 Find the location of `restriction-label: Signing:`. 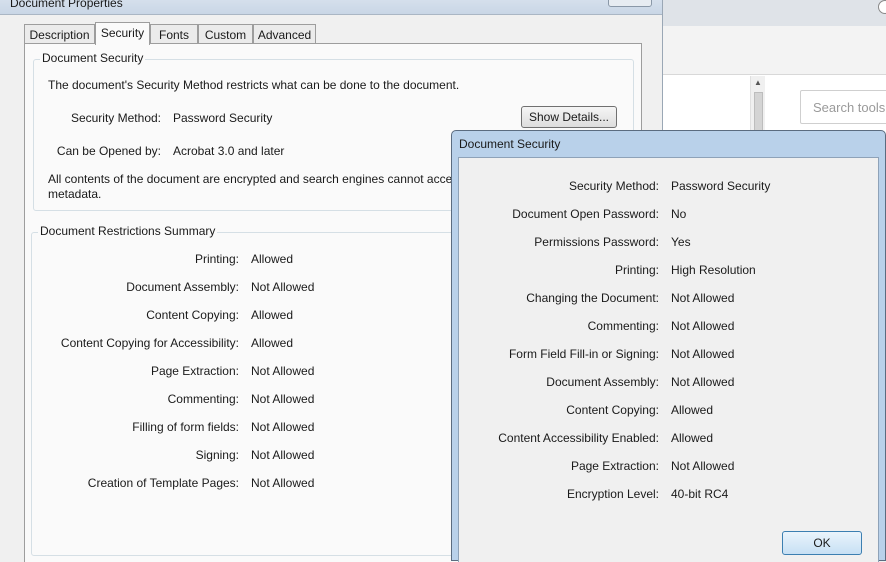

restriction-label: Signing: is located at coordinates (217, 455).